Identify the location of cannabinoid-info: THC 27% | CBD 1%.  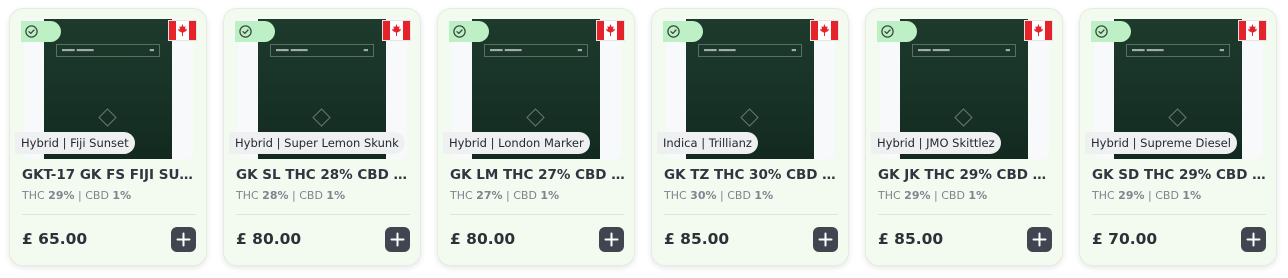
(505, 195).